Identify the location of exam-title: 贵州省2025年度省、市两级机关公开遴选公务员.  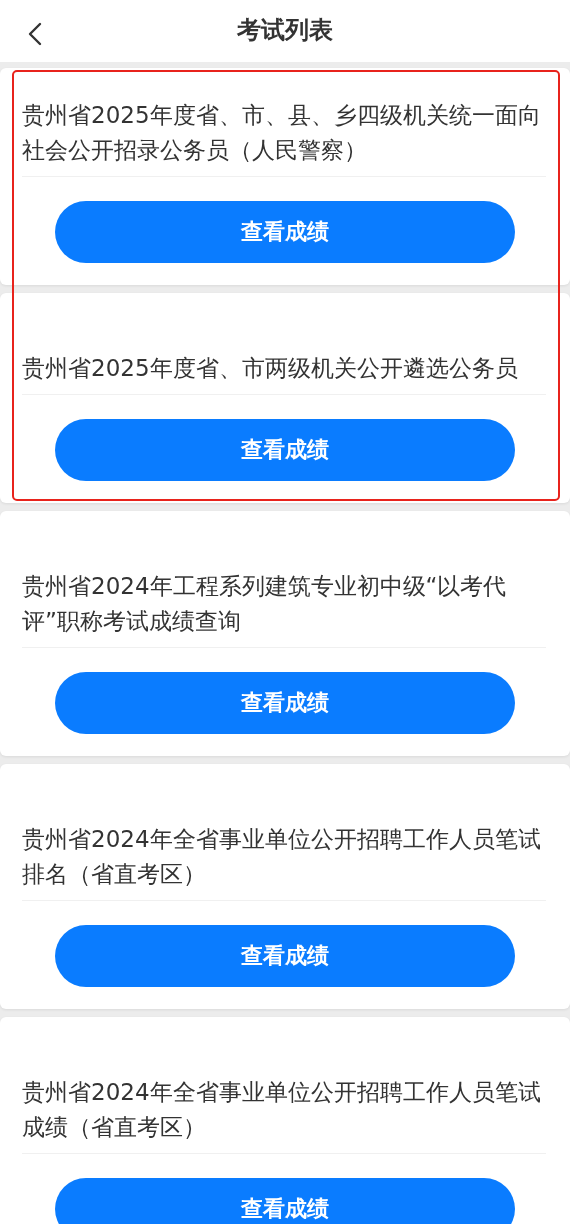
(270, 368).